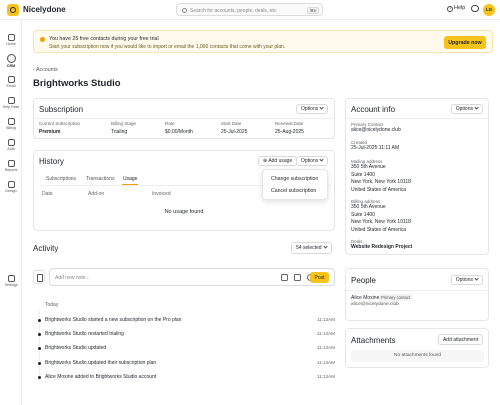 The image size is (500, 405). What do you see at coordinates (319, 277) in the screenshot?
I see `post-button: Post` at bounding box center [319, 277].